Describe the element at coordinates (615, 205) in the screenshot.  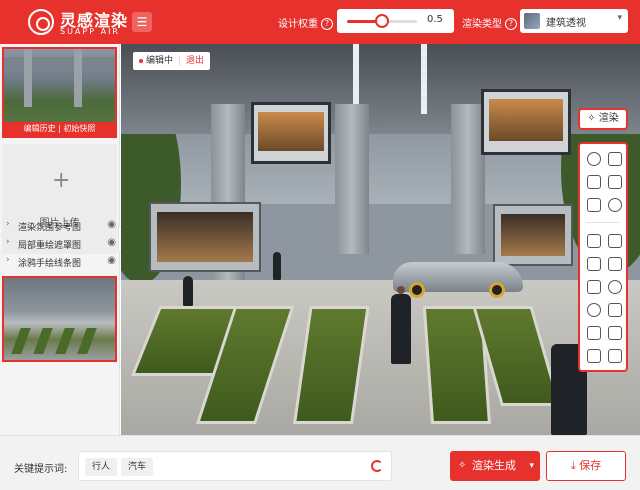
I see `refresh-tool-icon` at that location.